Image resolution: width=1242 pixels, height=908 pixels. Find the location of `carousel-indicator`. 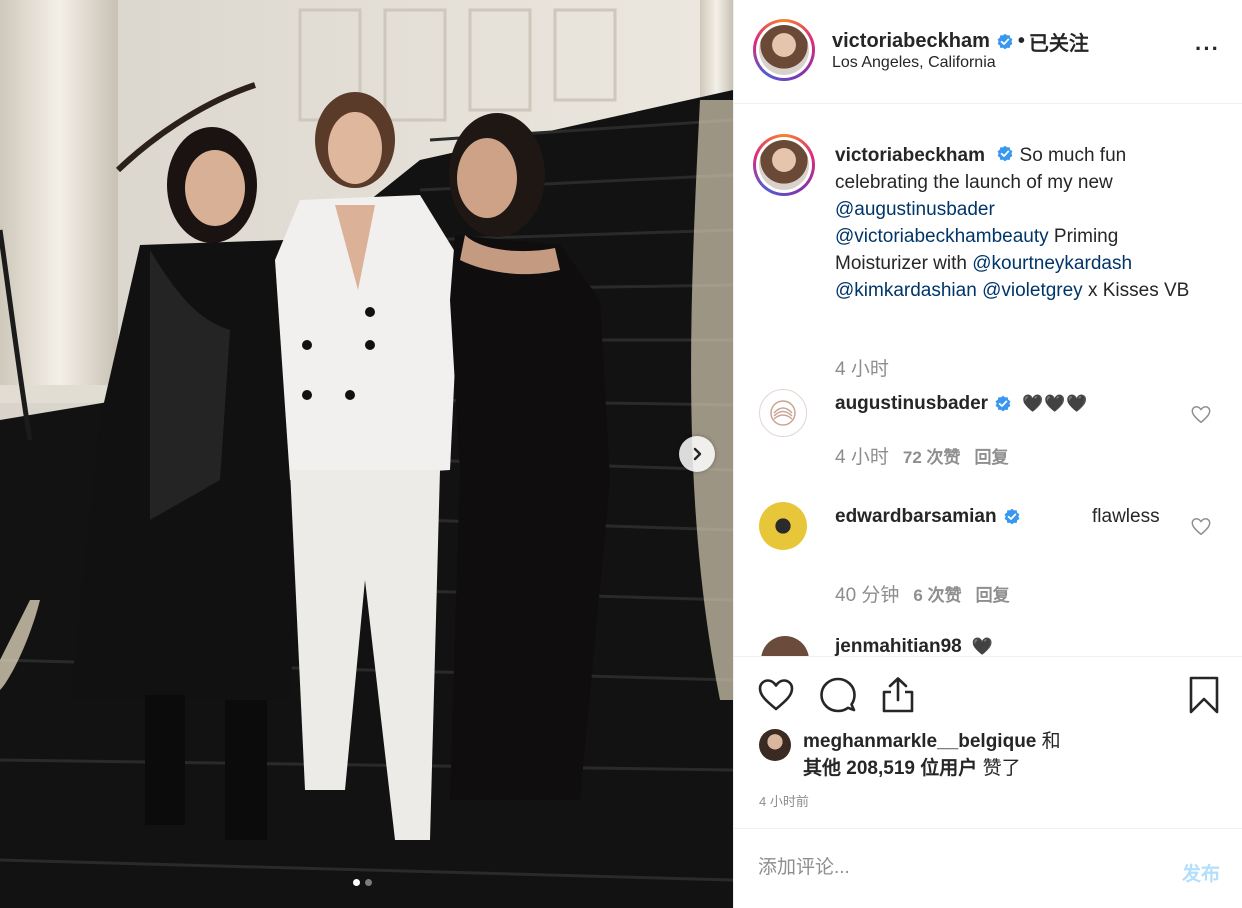

carousel-indicator is located at coordinates (362, 882).